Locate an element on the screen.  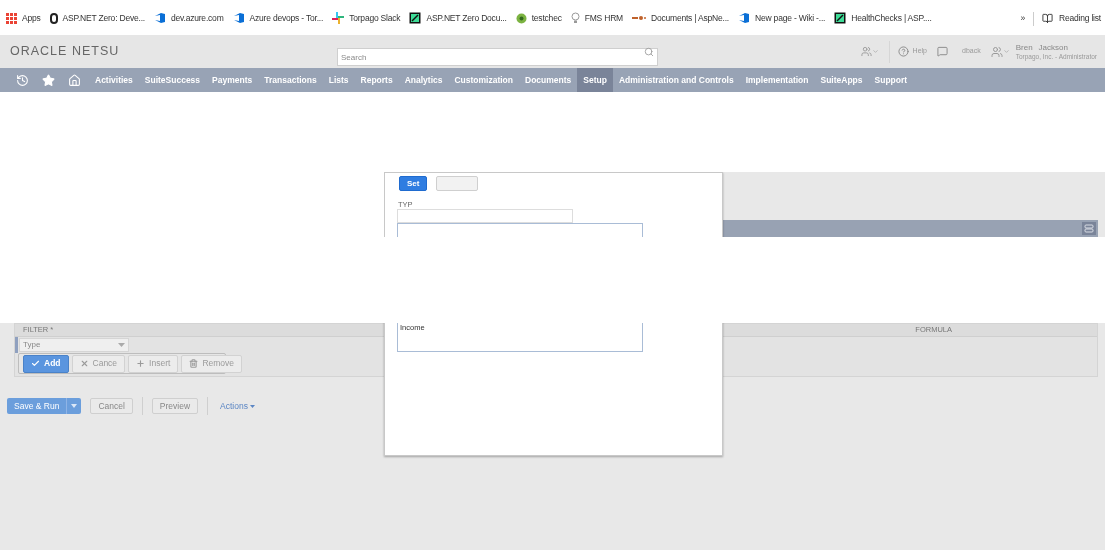
nav-tab: Implementation is located at coordinates (777, 80).